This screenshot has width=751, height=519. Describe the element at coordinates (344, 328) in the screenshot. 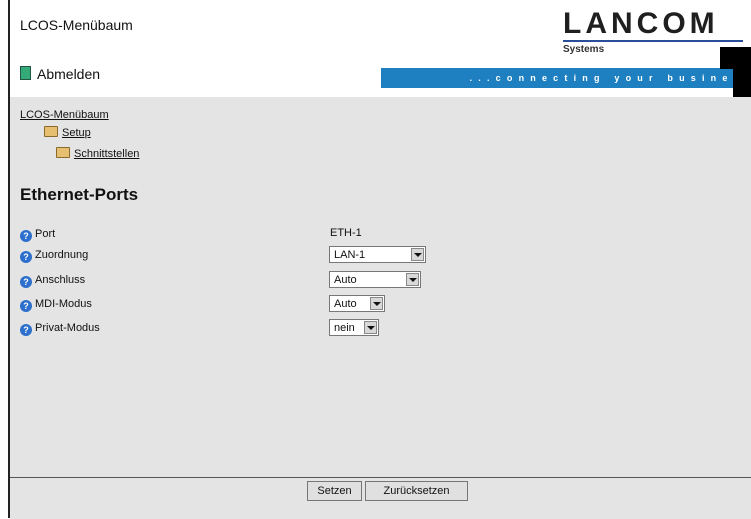

I see `private-mode-select-value: nein` at that location.